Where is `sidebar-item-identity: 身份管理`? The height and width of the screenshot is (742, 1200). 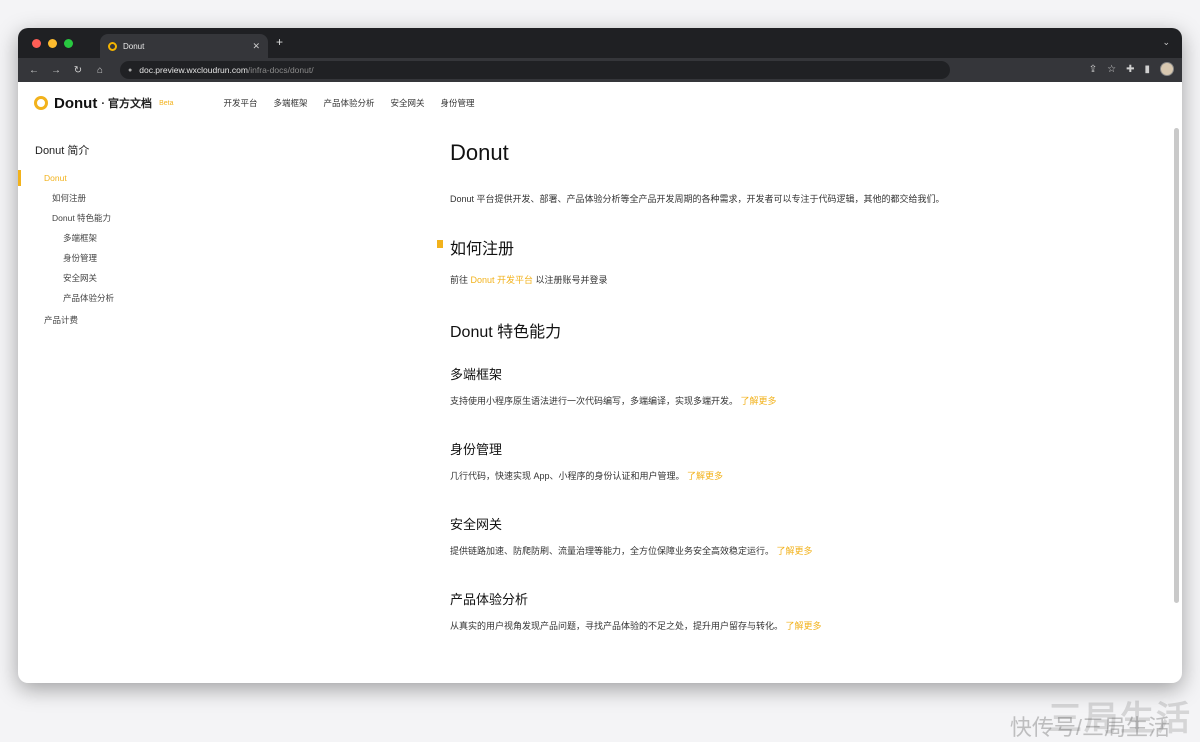 sidebar-item-identity: 身份管理 is located at coordinates (168, 258).